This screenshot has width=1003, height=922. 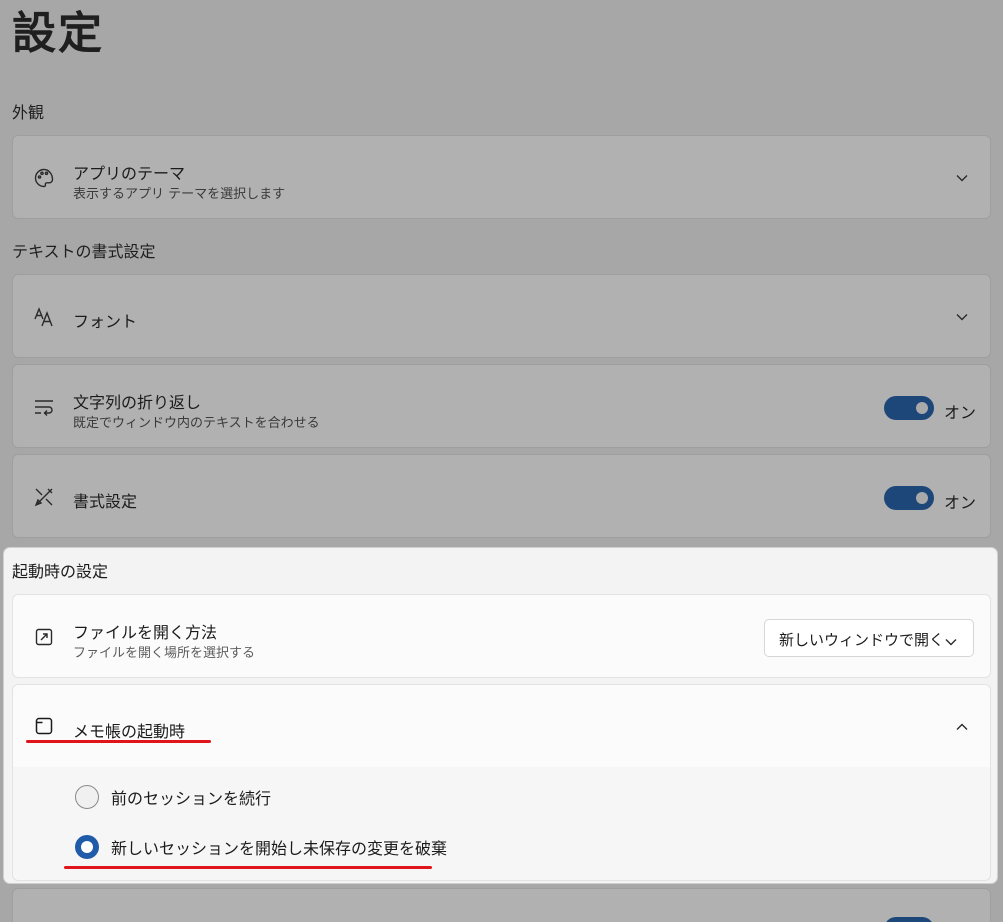 What do you see at coordinates (862, 640) in the screenshot?
I see `dropdown-selected: 新しいウィンドウで開く` at bounding box center [862, 640].